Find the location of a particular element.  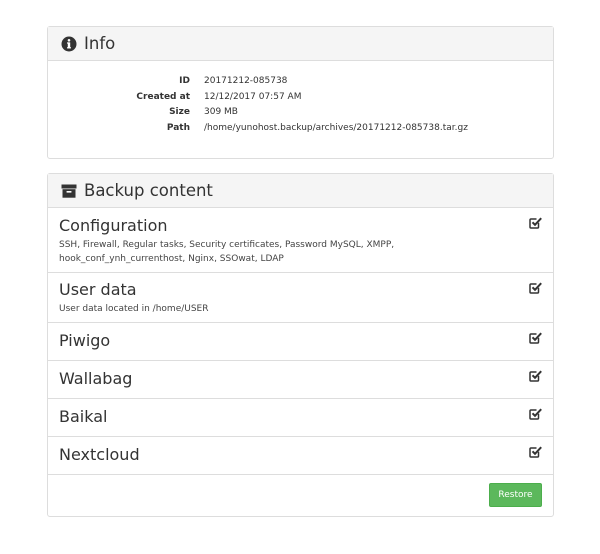

backup-item-description: User data located in /home/USER is located at coordinates (134, 309).